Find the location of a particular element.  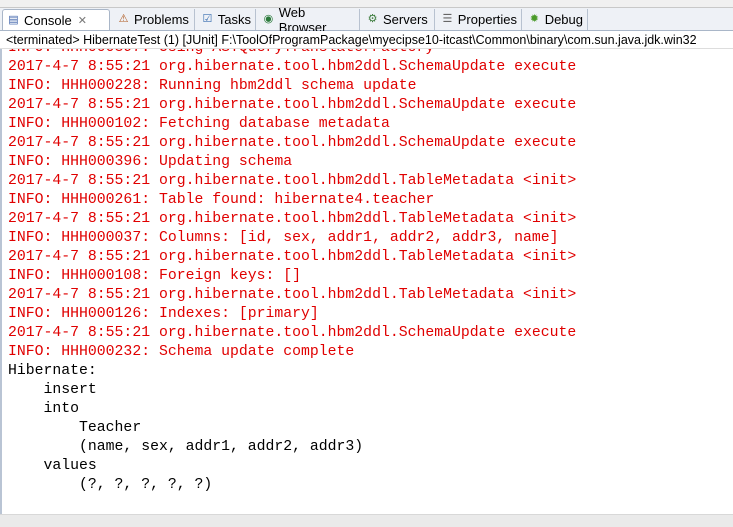

close-icon: ✕ is located at coordinates (82, 20).